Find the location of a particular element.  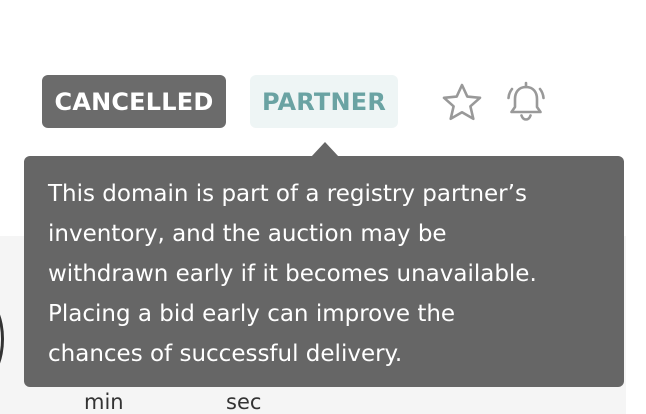

bell-icon is located at coordinates (526, 101).